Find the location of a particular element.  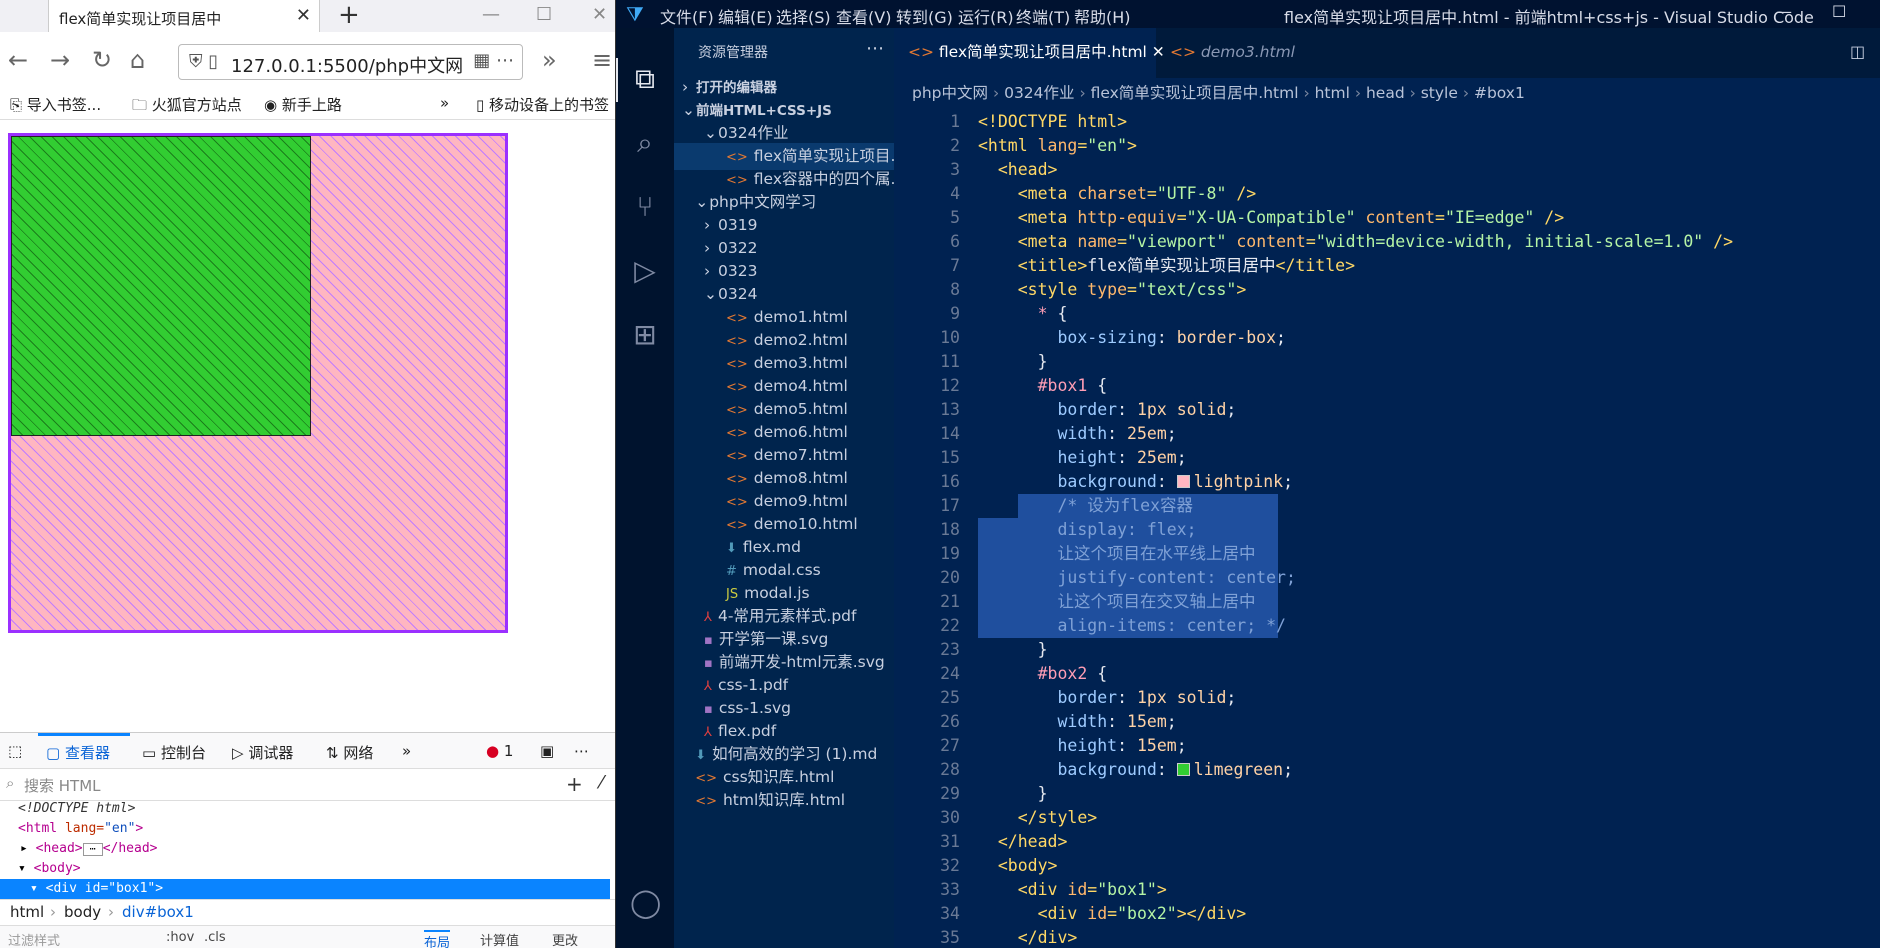

menu-1: 编辑(E) is located at coordinates (745, 16).